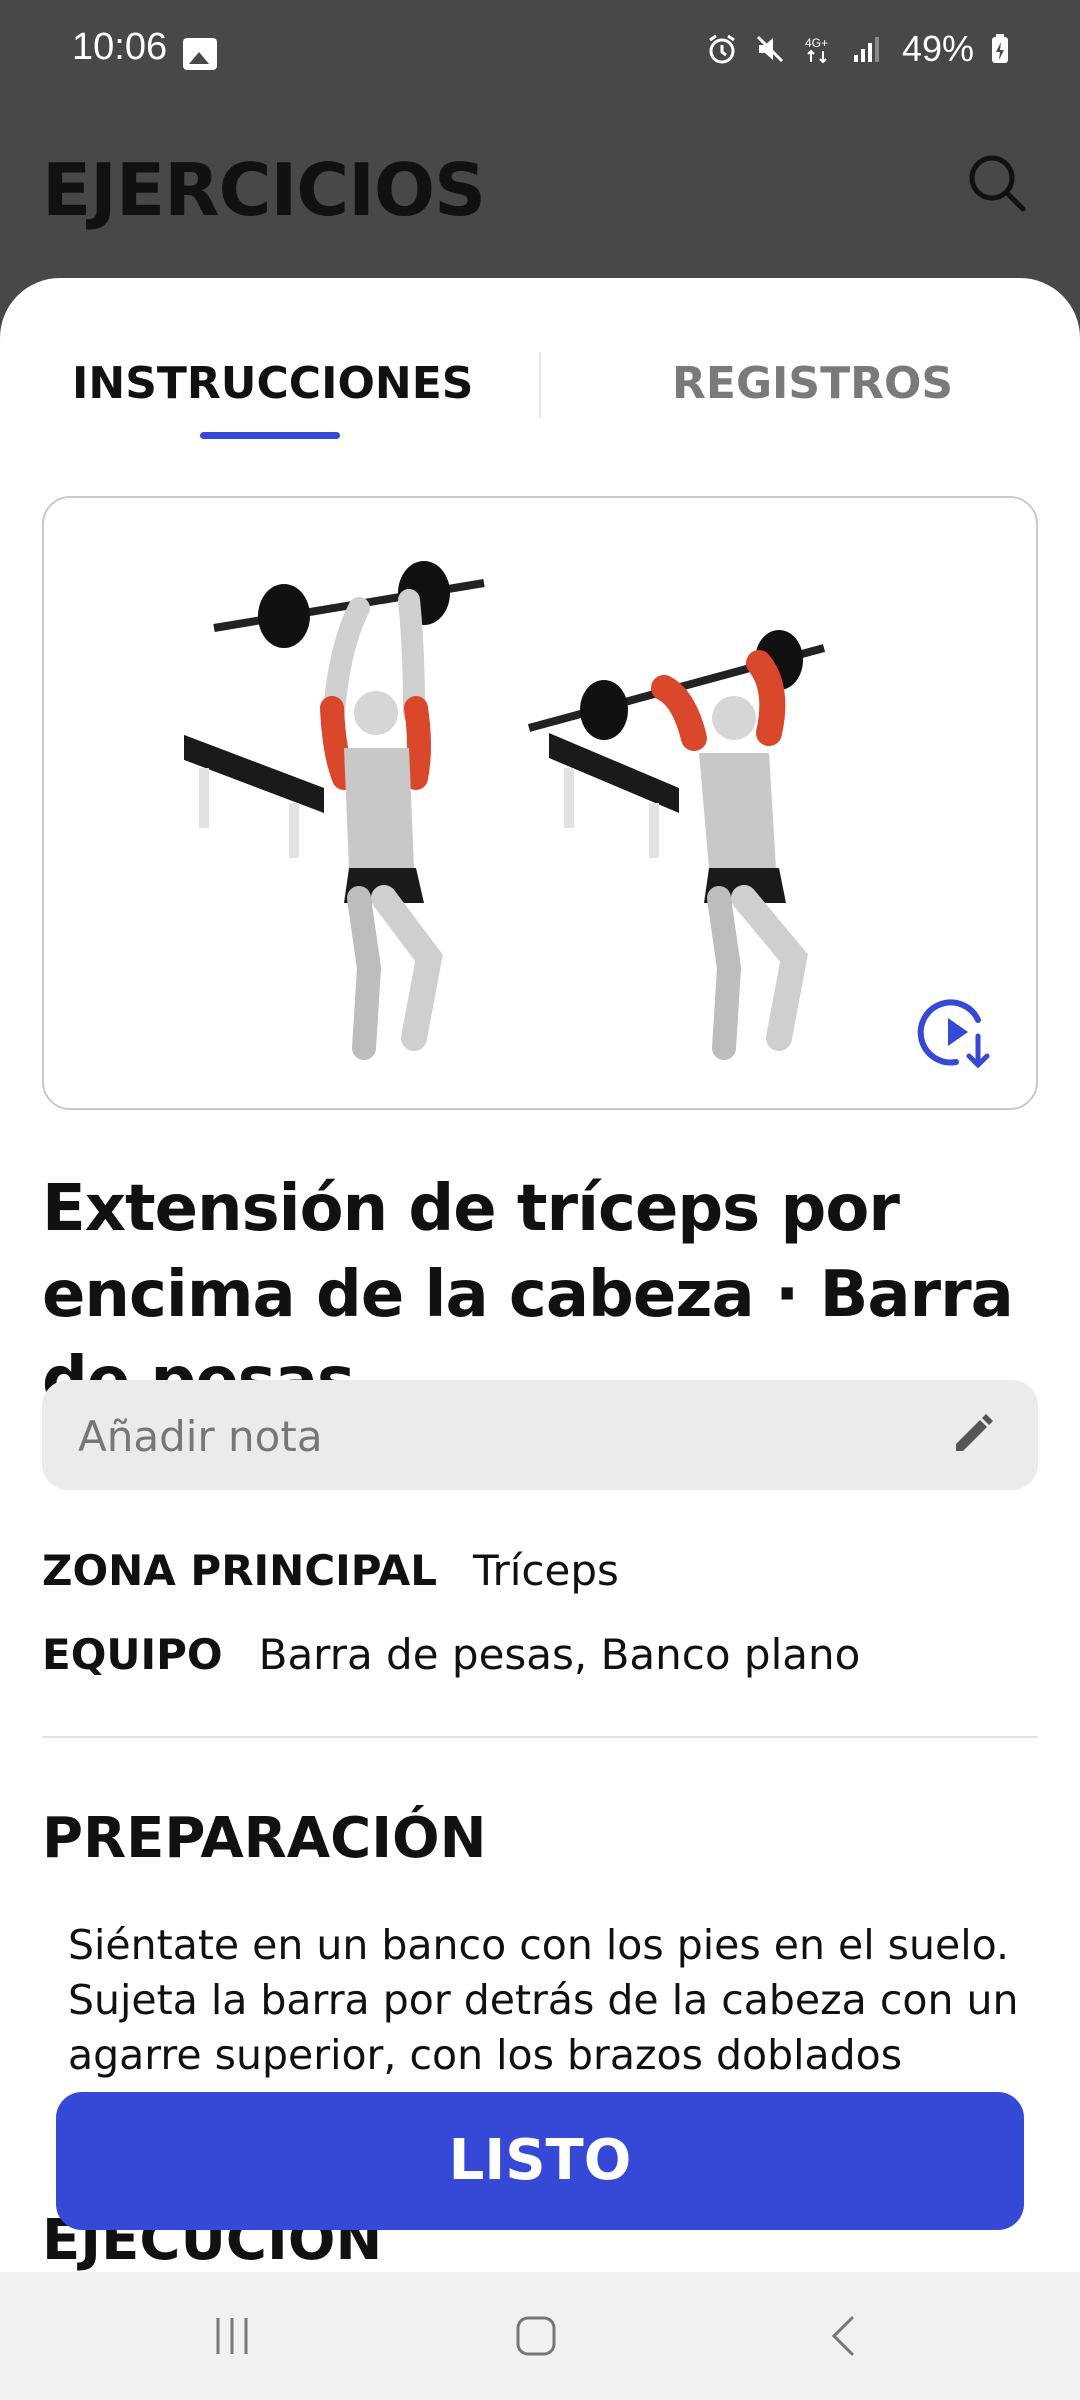 This screenshot has height=2400, width=1080. Describe the element at coordinates (559, 1654) in the screenshot. I see `equipment-value: Barra de pesas, Banco plano` at that location.